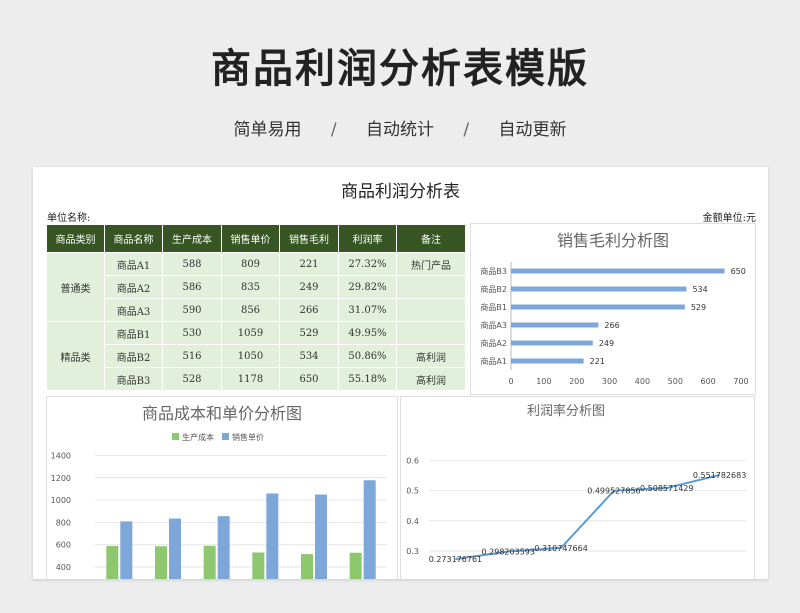 This screenshot has height=613, width=800. What do you see at coordinates (675, 381) in the screenshot?
I see `x-tick-label: 500` at bounding box center [675, 381].